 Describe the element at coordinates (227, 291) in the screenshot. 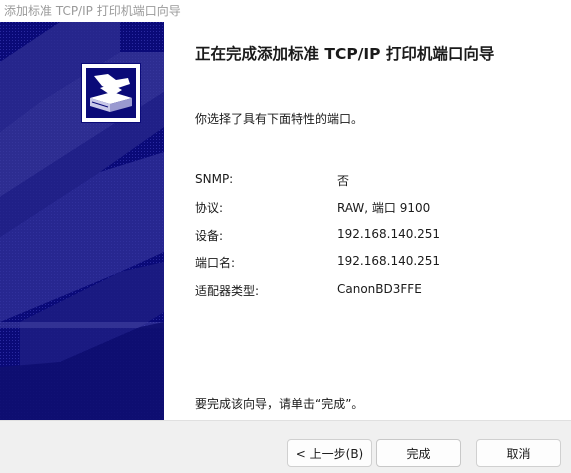

I see `property-label: 适配器类型:` at that location.